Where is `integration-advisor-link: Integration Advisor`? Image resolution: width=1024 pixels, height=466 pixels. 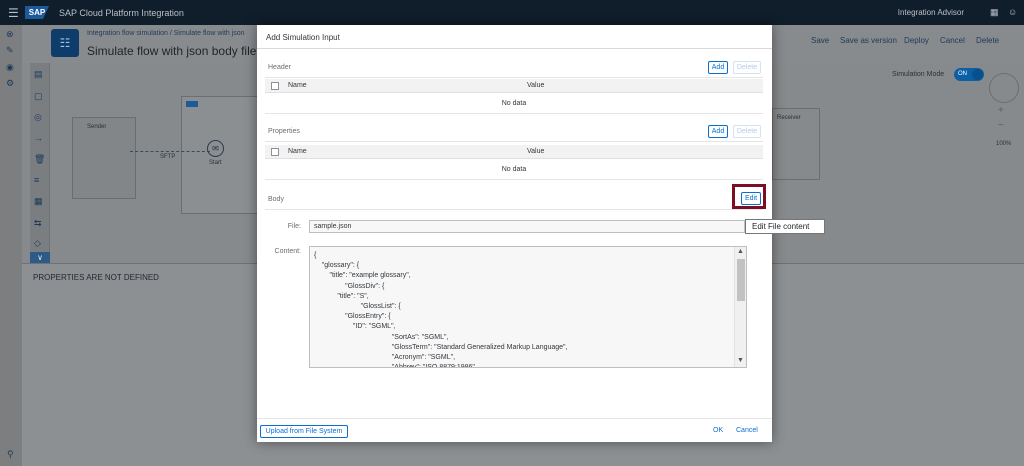
integration-advisor-link: Integration Advisor is located at coordinates (931, 12).